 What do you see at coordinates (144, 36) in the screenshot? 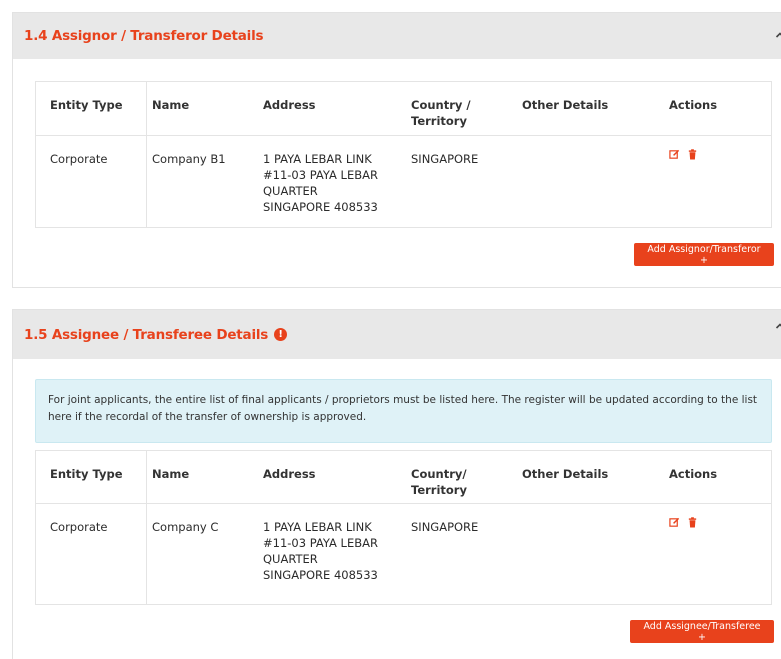
I see `assignor-panel-title: 1.4 Assignor / Transferor Details` at bounding box center [144, 36].